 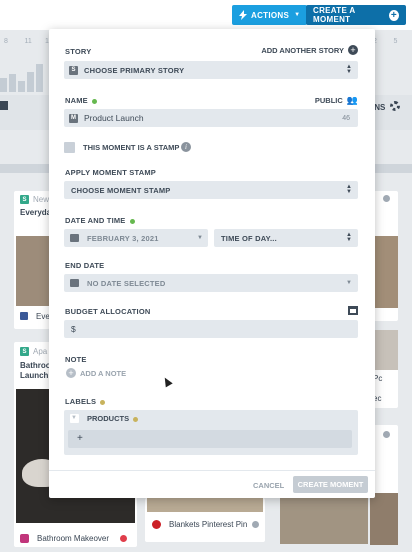 I want to click on instagram-icon, so click(x=24, y=538).